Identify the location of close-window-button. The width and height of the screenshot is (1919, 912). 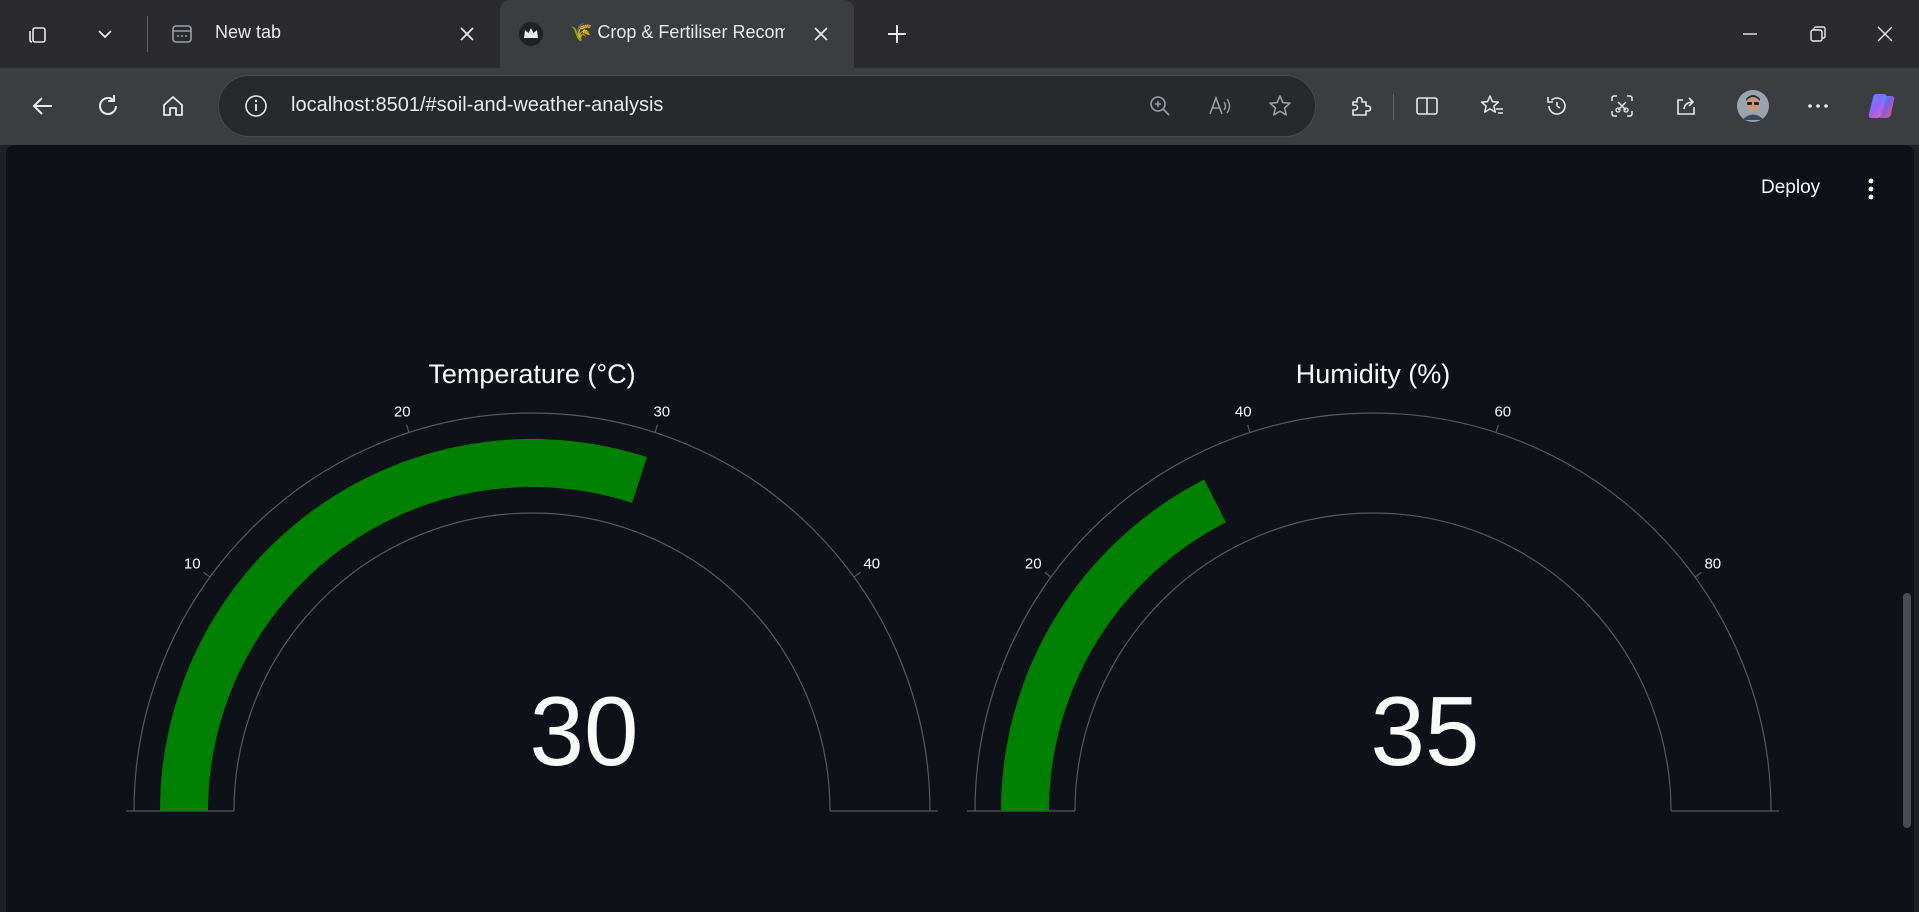
(1885, 34).